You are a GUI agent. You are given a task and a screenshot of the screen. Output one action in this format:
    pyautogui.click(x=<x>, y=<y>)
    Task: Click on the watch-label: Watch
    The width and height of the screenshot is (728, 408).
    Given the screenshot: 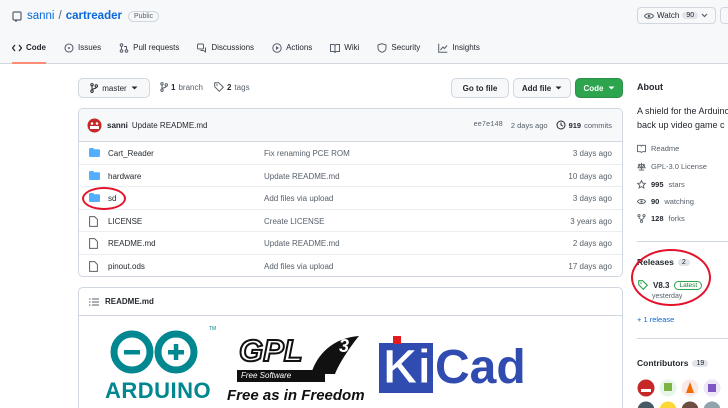 What is the action you would take?
    pyautogui.click(x=668, y=15)
    